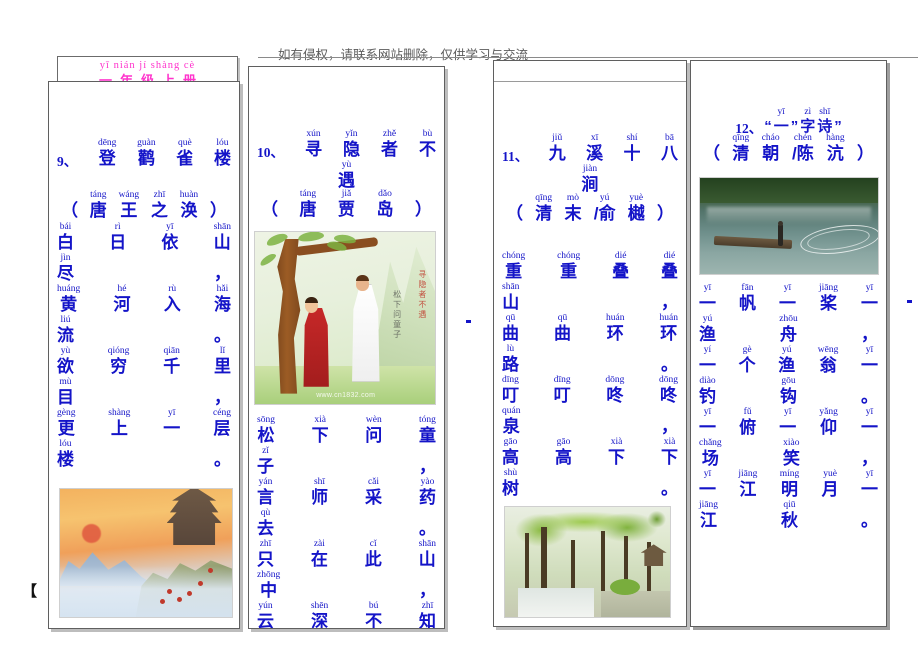  What do you see at coordinates (65, 392) in the screenshot?
I see `ruby-char: mù 目` at bounding box center [65, 392].